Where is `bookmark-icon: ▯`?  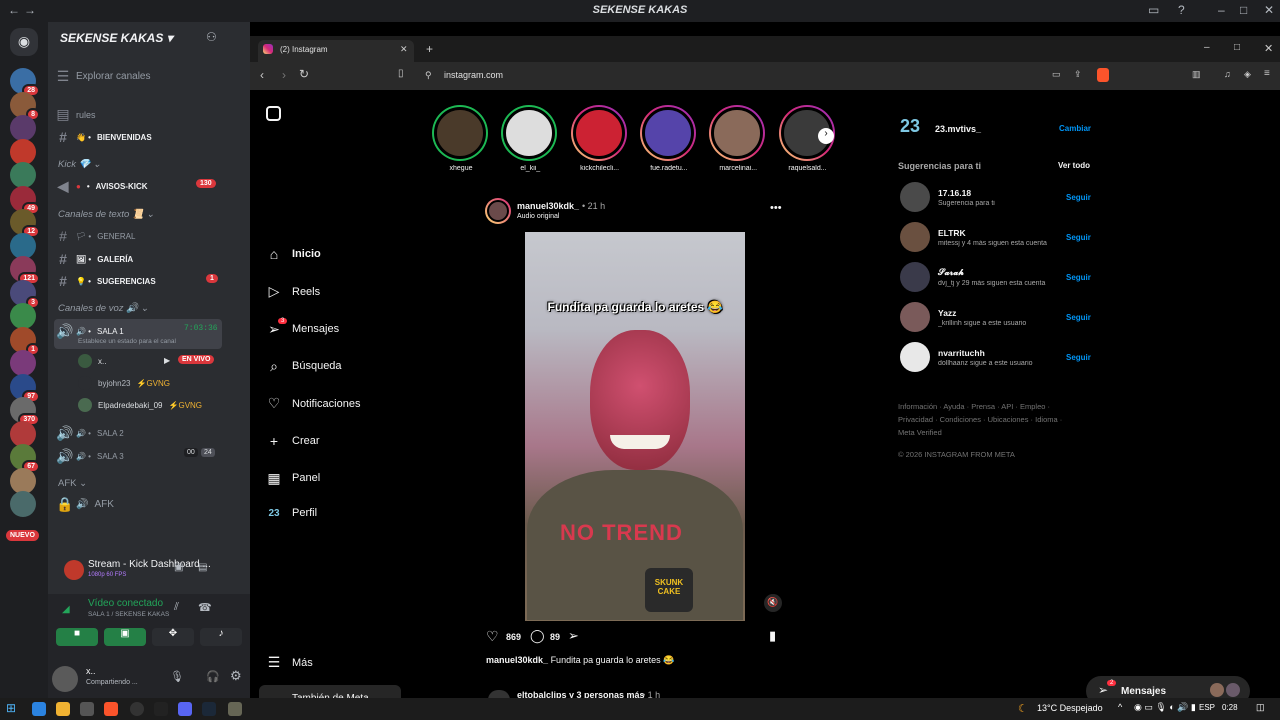 bookmark-icon: ▯ is located at coordinates (401, 73).